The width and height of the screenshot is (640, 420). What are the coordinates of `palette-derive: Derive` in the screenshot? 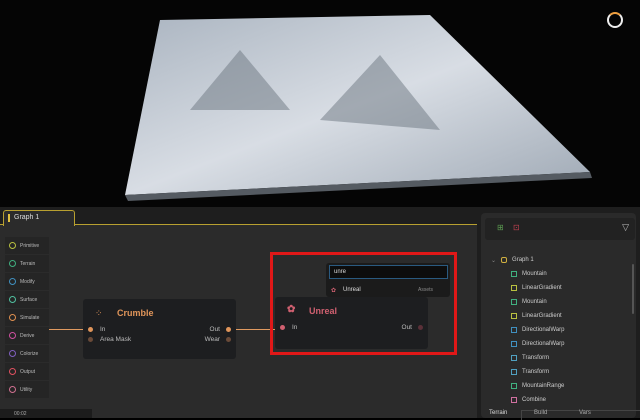 It's located at (27, 335).